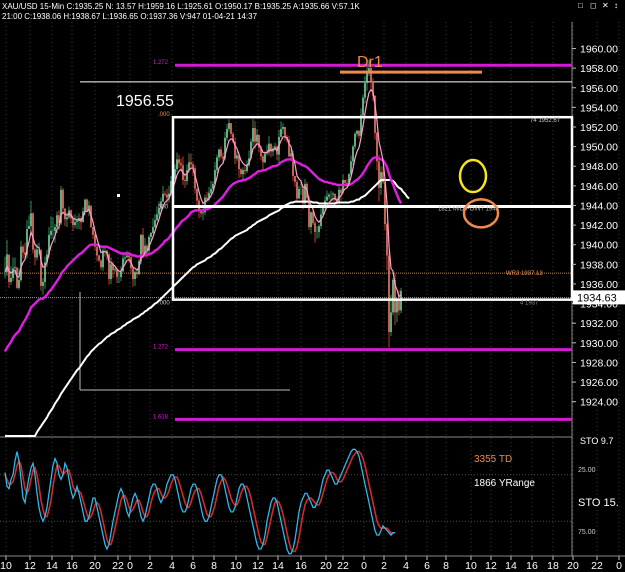 Image resolution: width=625 pixels, height=572 pixels. I want to click on y-tick-label: 1942.00, so click(599, 226).